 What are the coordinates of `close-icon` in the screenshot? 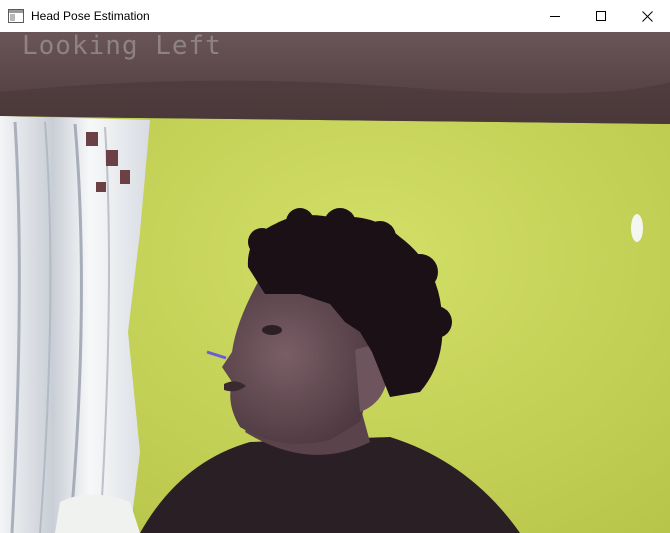 It's located at (647, 16).